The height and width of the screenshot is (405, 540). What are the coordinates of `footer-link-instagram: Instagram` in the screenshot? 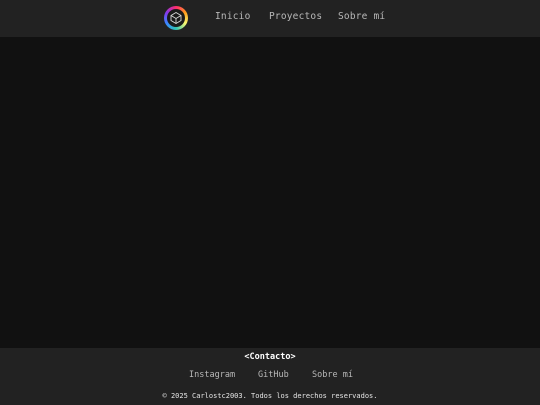 It's located at (212, 375).